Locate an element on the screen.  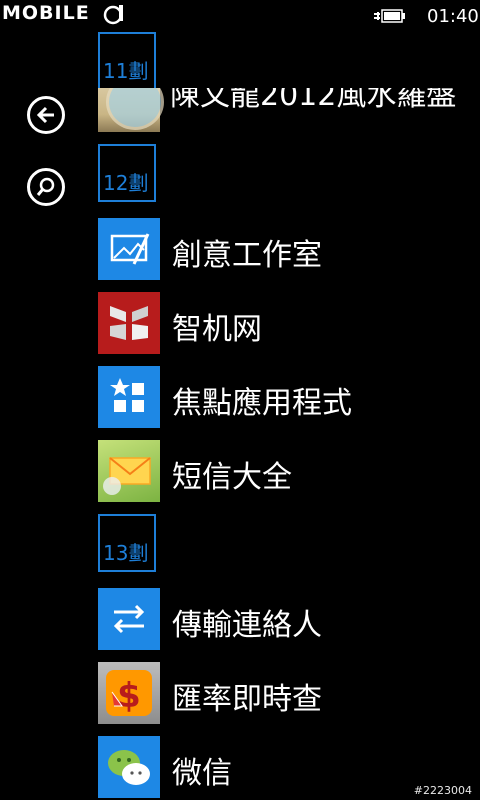
envelope-icon is located at coordinates (129, 471).